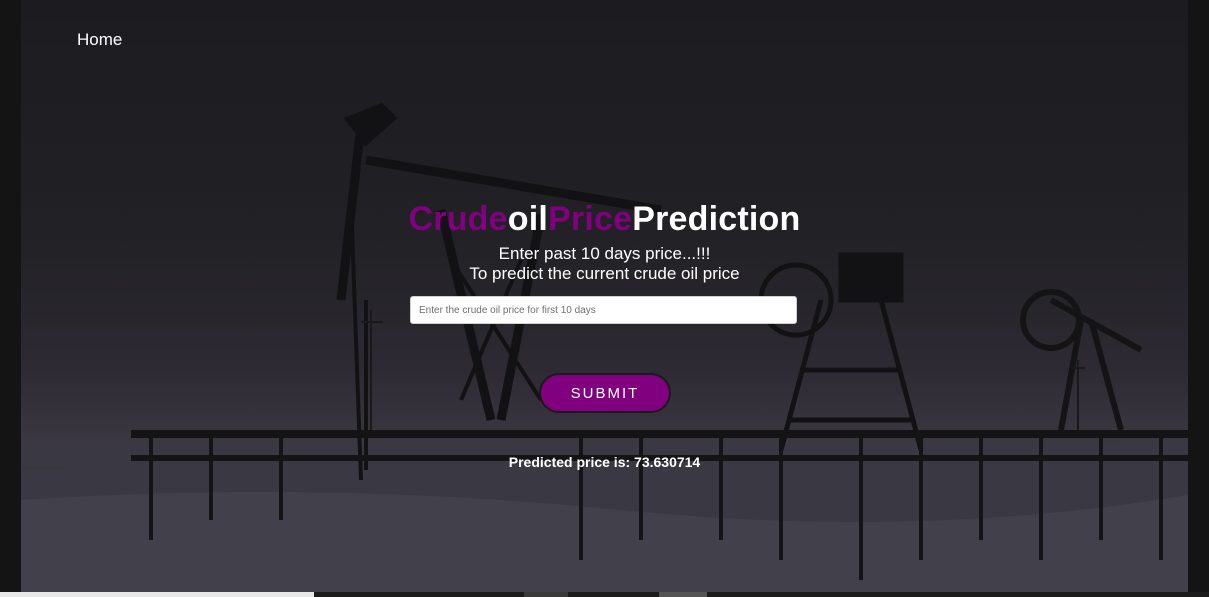  Describe the element at coordinates (603, 310) in the screenshot. I see `price-input` at that location.